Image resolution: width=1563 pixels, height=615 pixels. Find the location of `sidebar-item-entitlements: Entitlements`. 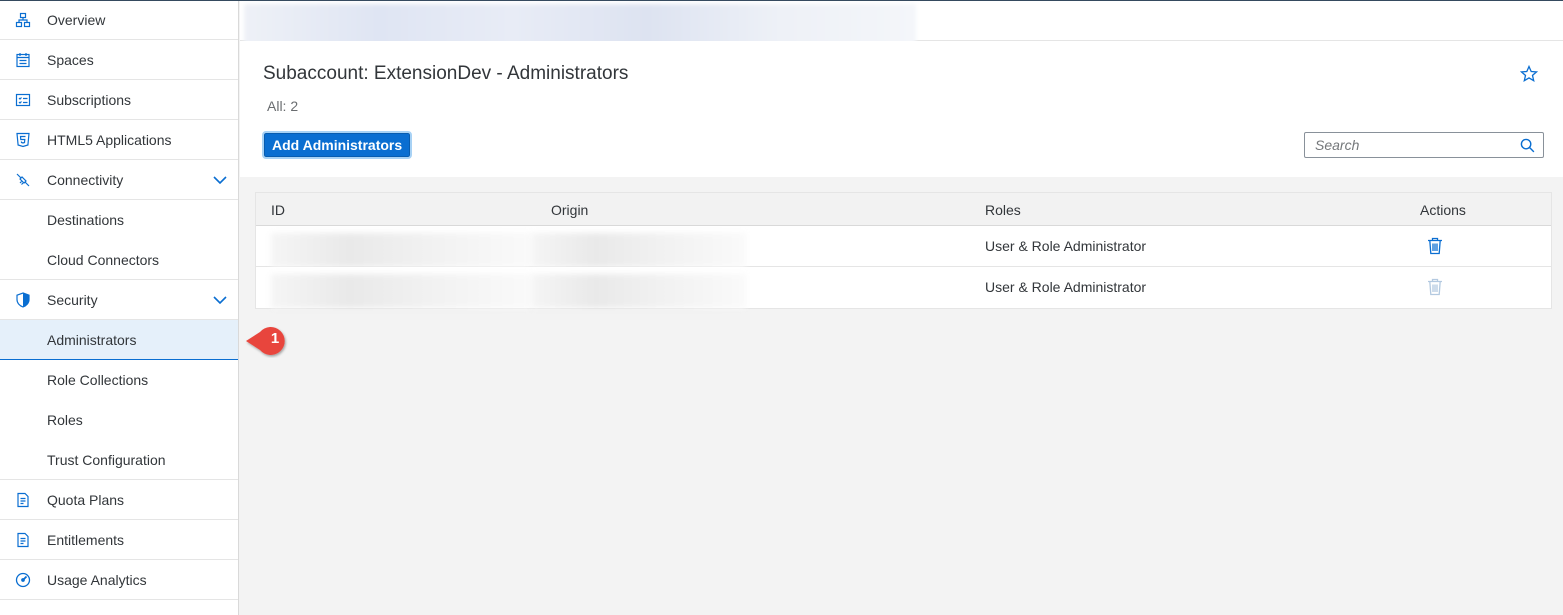

sidebar-item-entitlements: Entitlements is located at coordinates (119, 540).